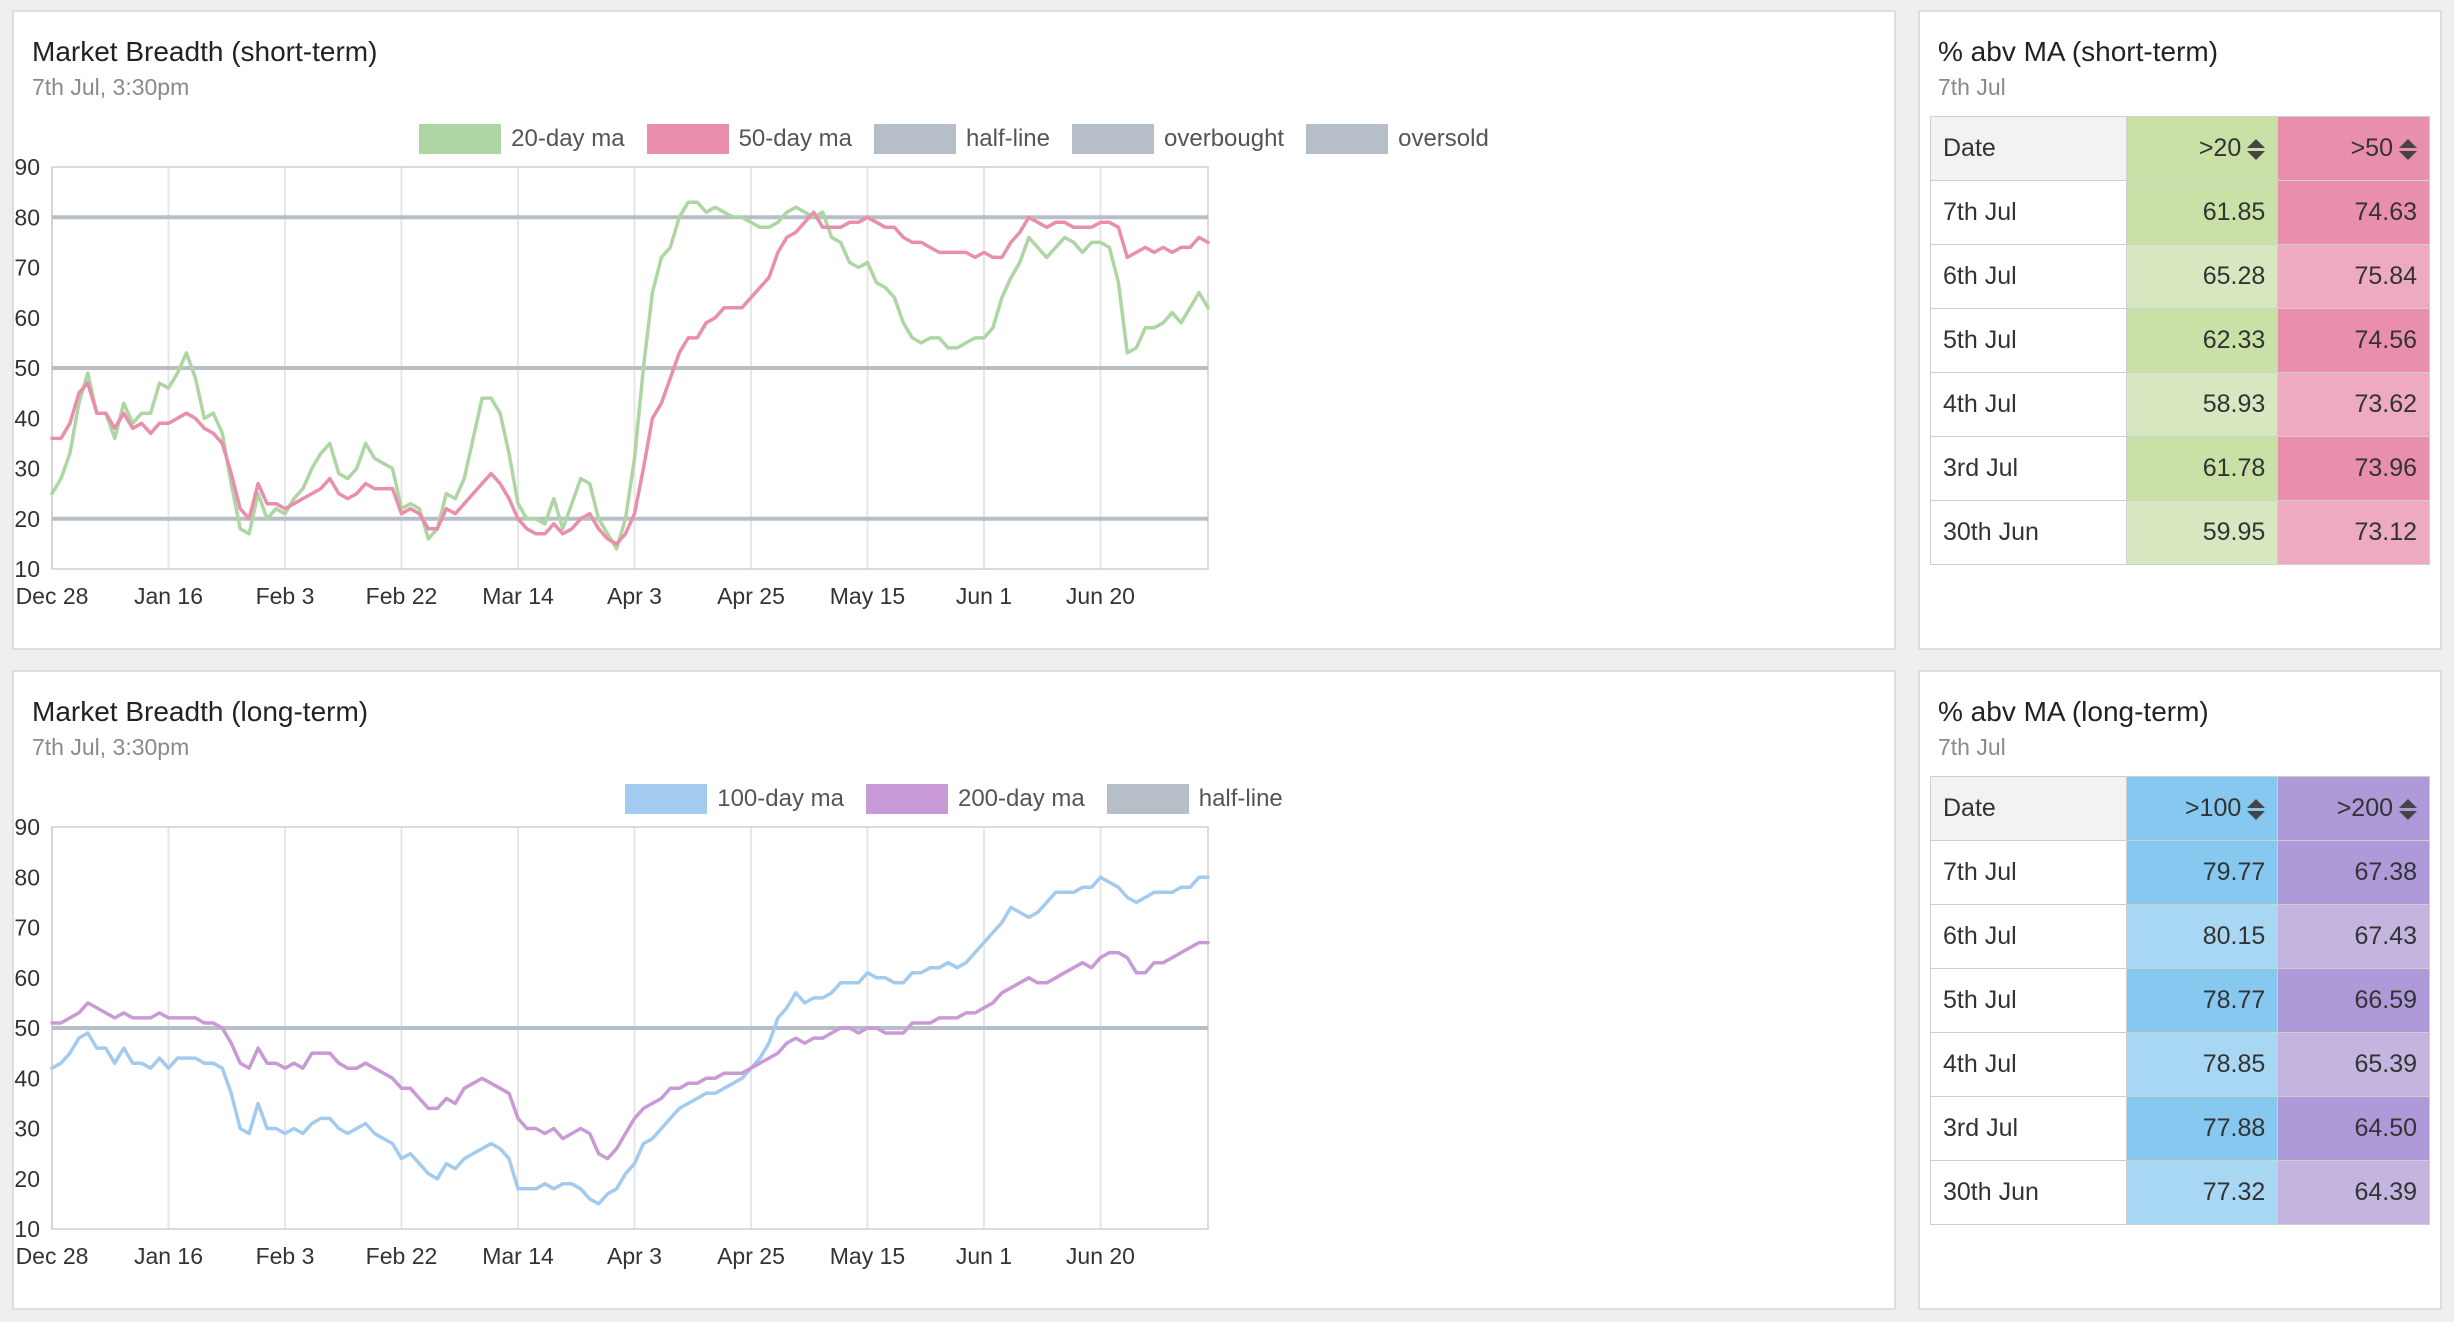 The width and height of the screenshot is (2454, 1322). I want to click on table-row: 30th Jun 59.95 73.12, so click(2180, 532).